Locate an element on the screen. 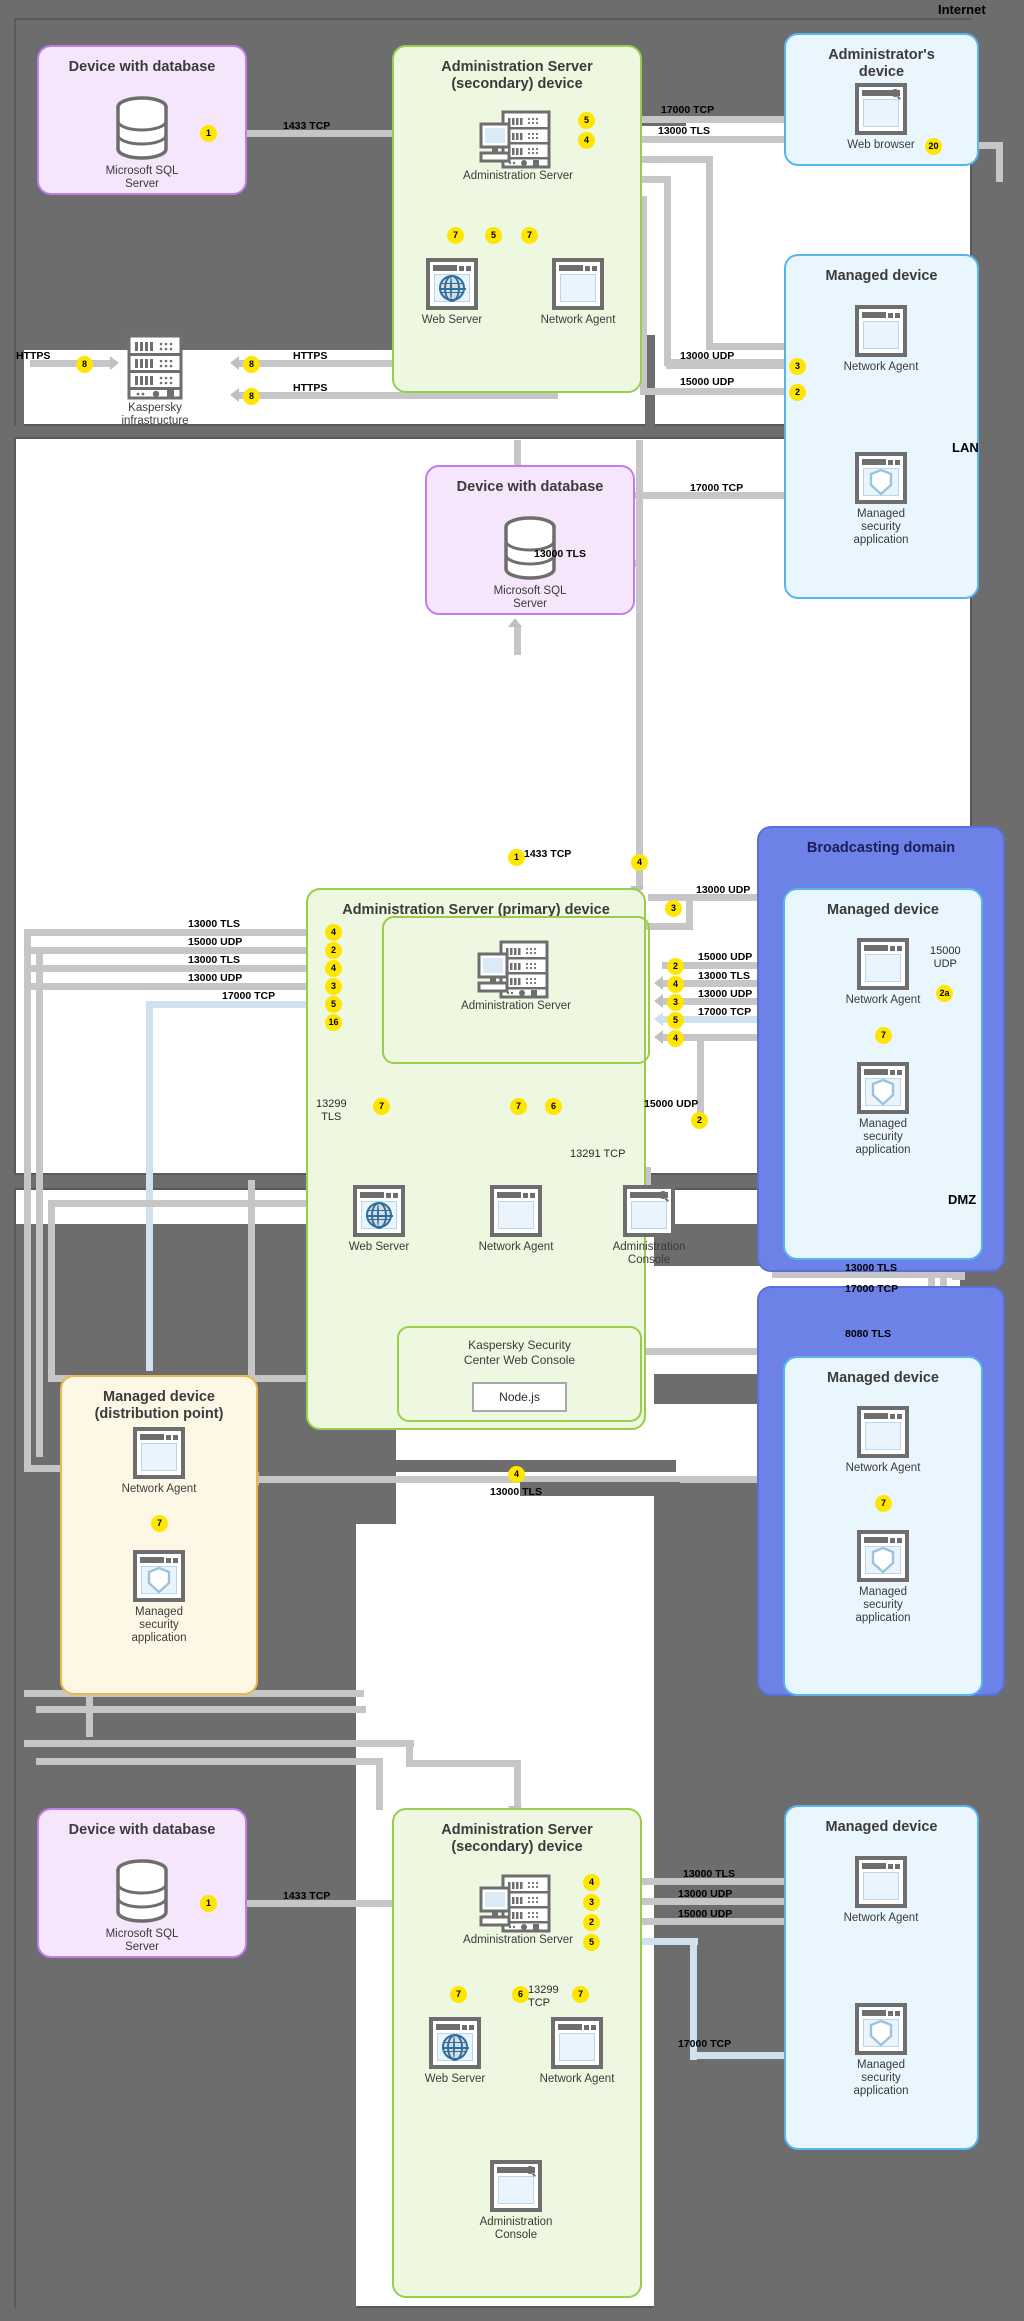 This screenshot has height=2321, width=1024. badge-1-dmz: 1 is located at coordinates (208, 1903).